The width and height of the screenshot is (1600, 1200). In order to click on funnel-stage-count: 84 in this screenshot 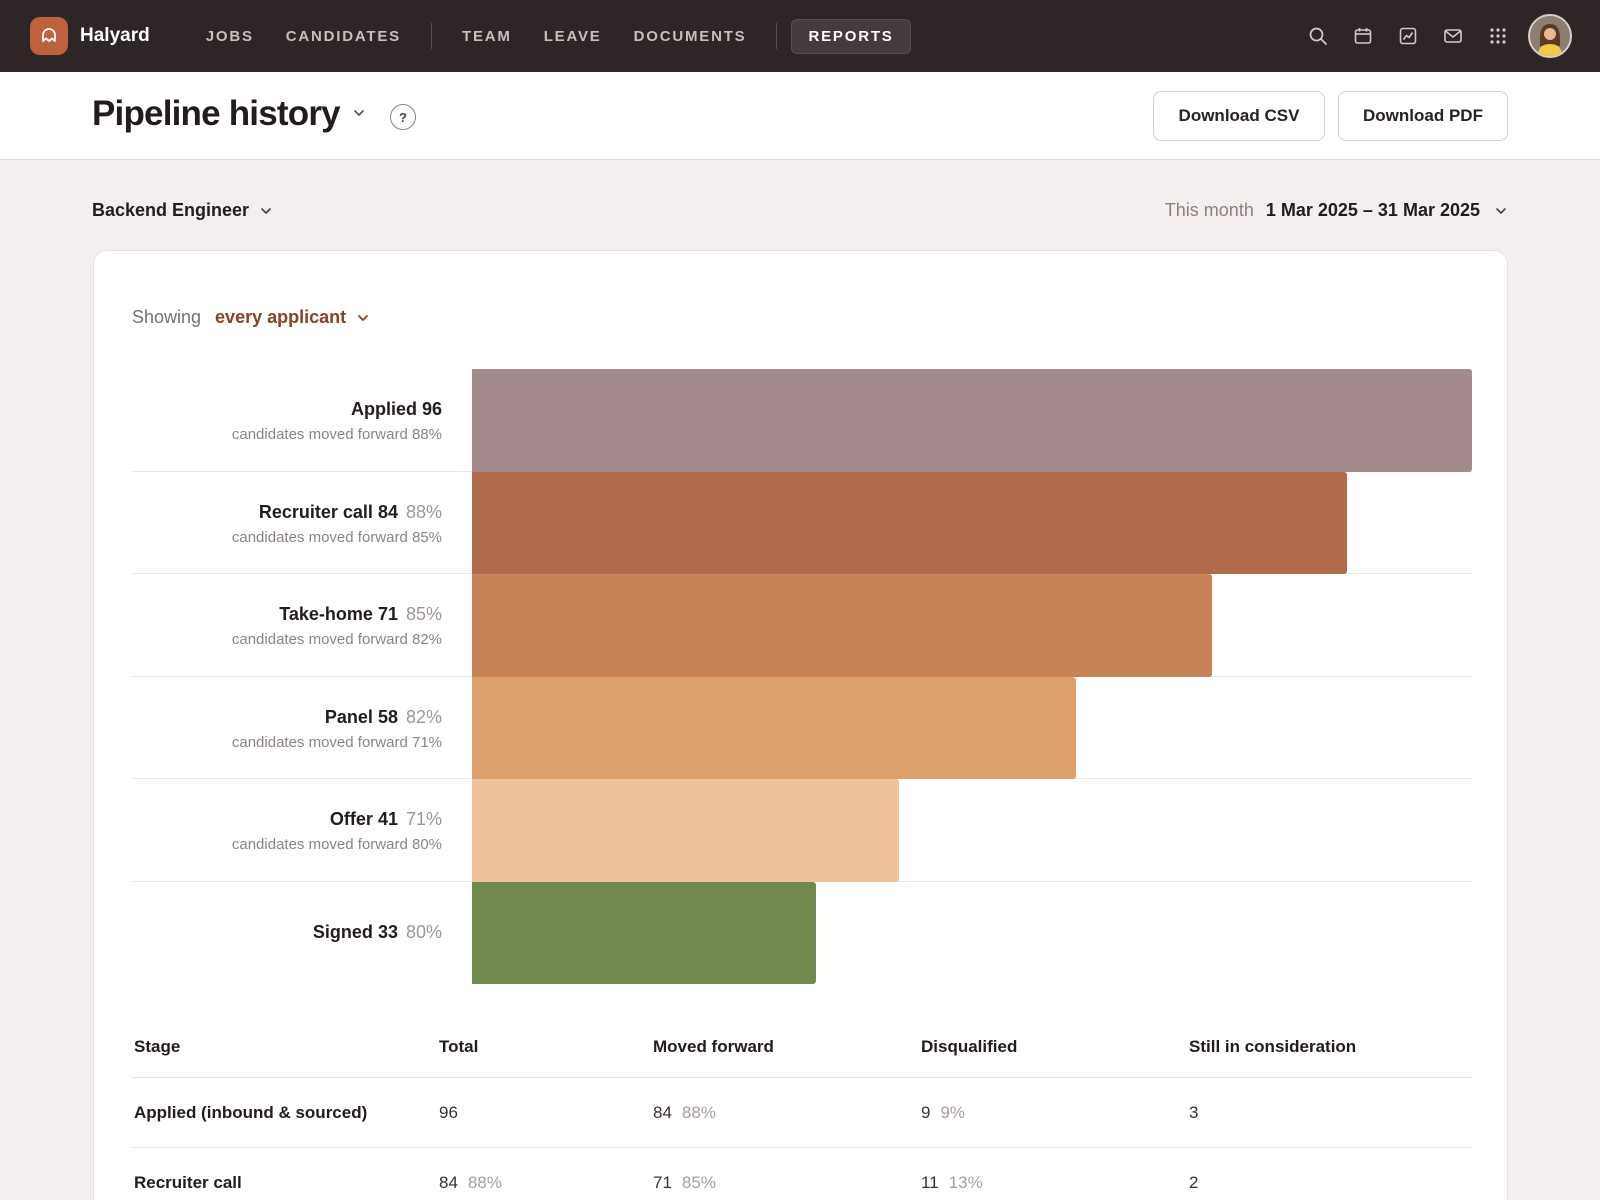, I will do `click(387, 511)`.